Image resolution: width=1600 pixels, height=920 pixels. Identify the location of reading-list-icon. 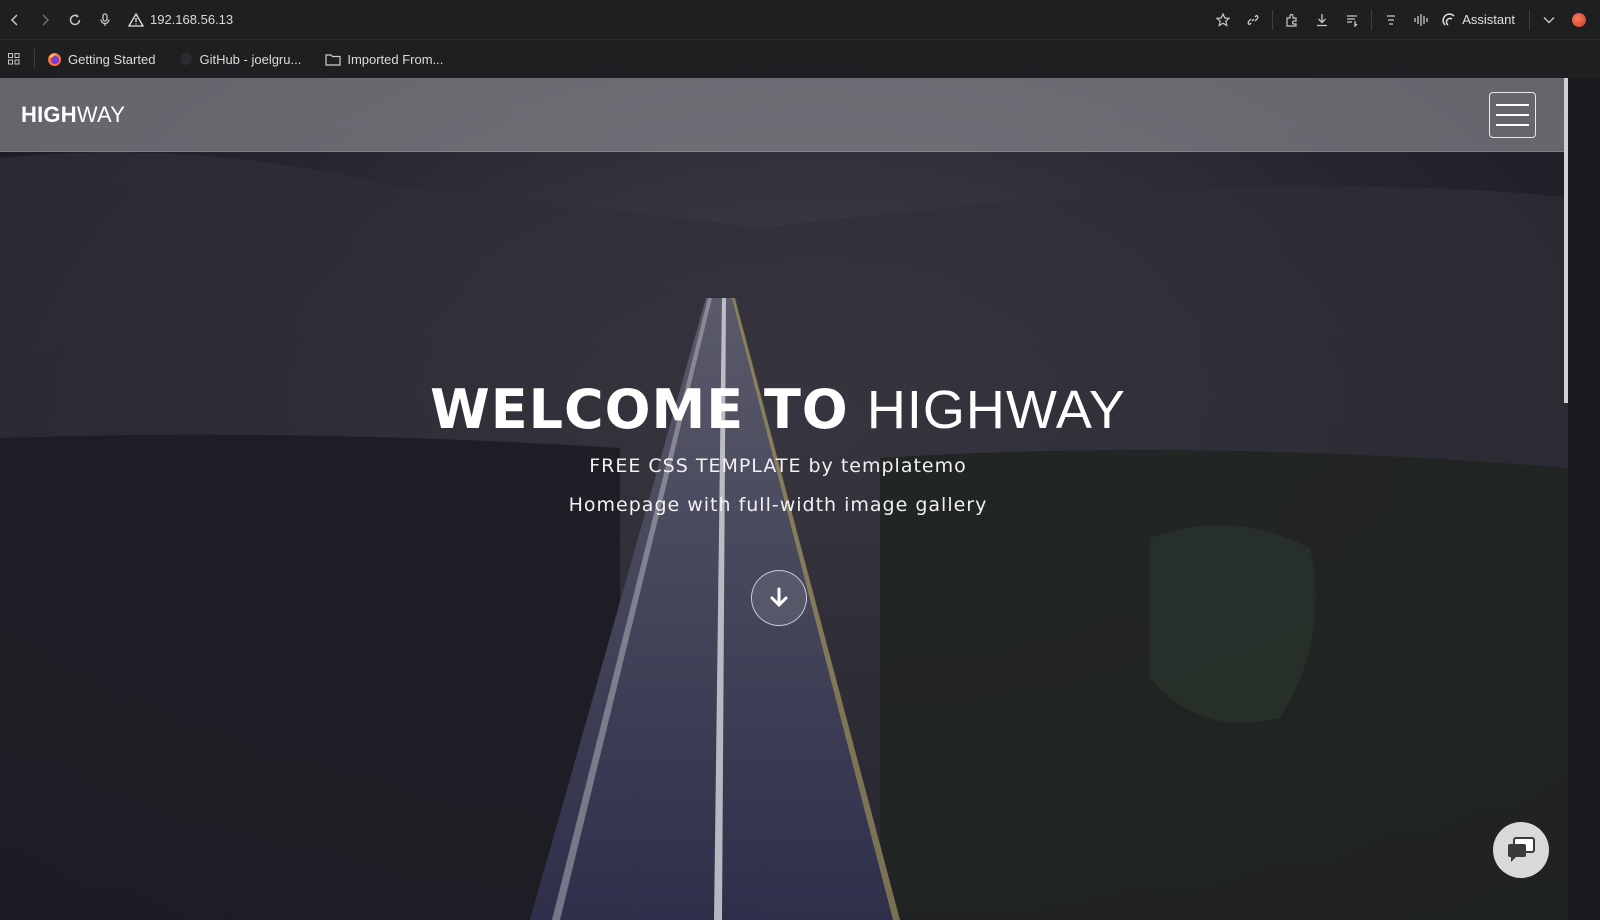
(1352, 20).